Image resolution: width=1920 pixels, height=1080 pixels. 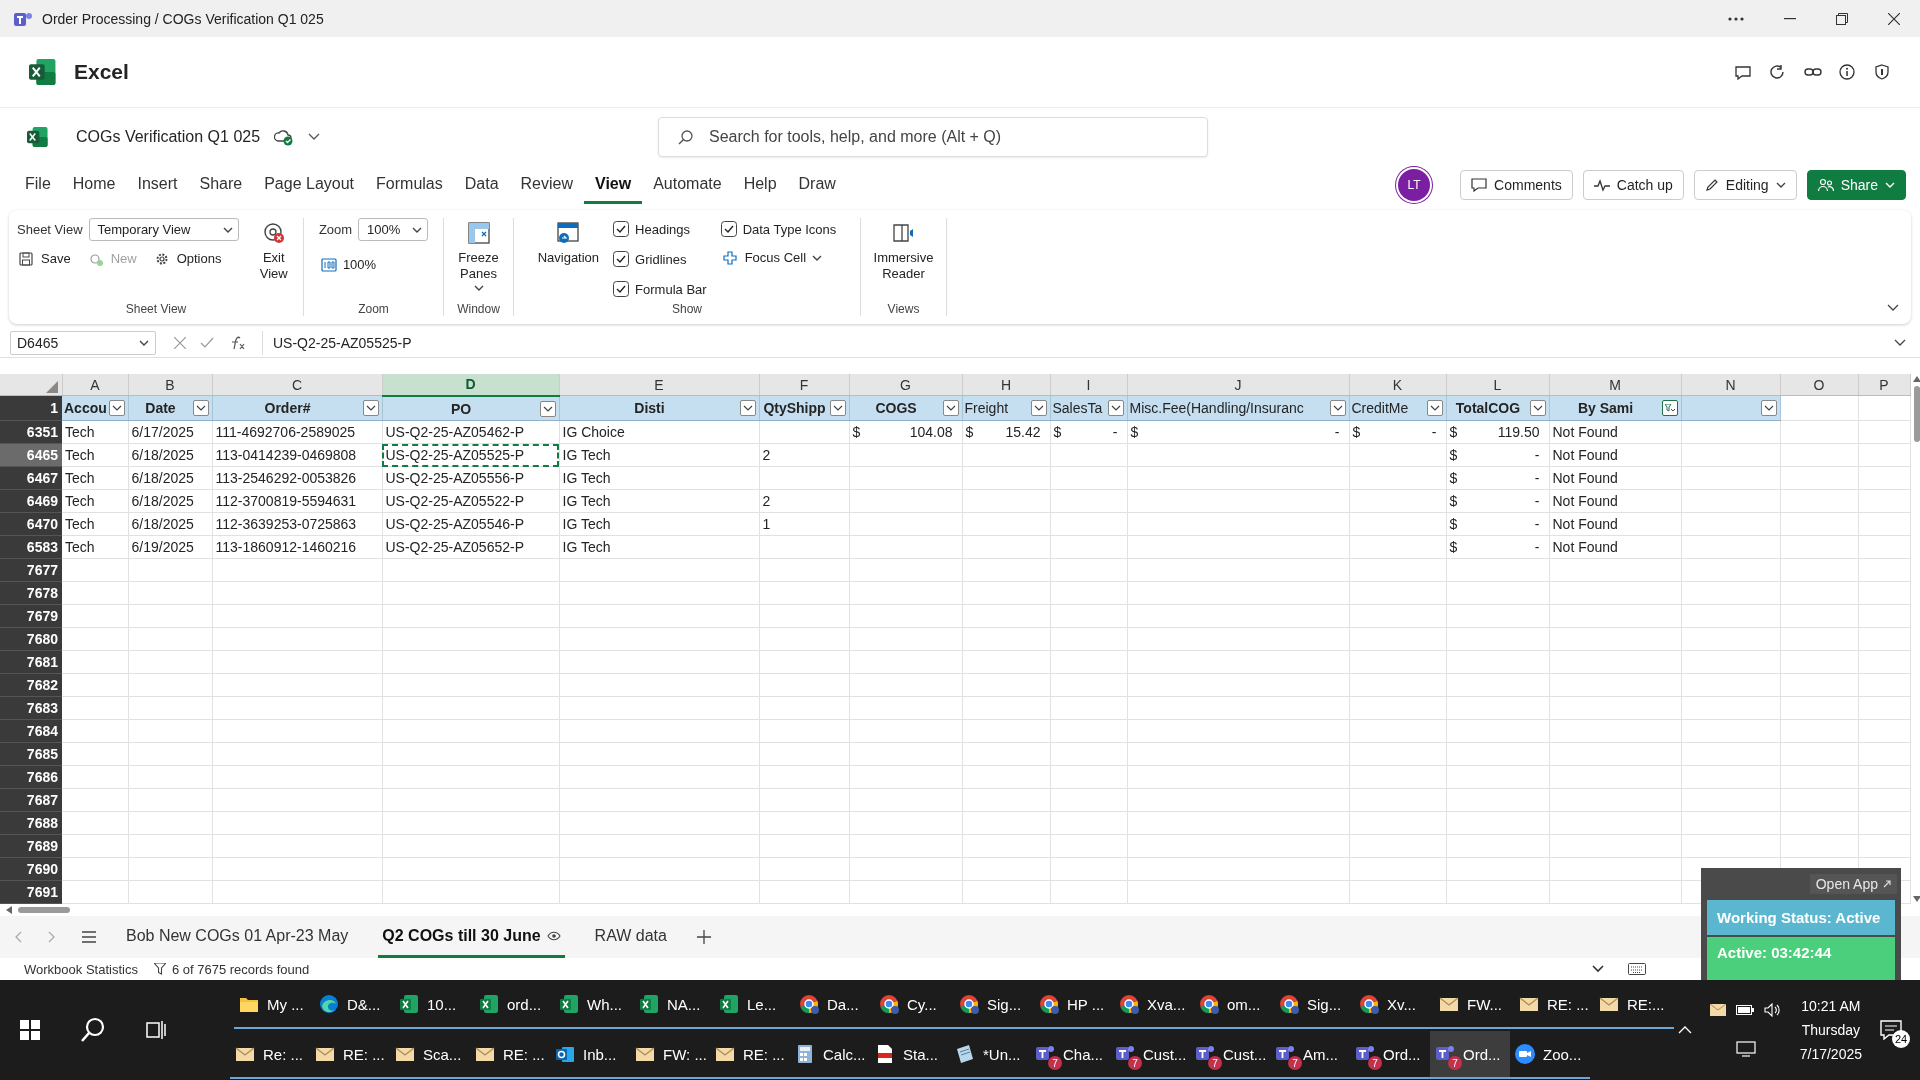 What do you see at coordinates (31, 408) in the screenshot?
I see `row-number: 1` at bounding box center [31, 408].